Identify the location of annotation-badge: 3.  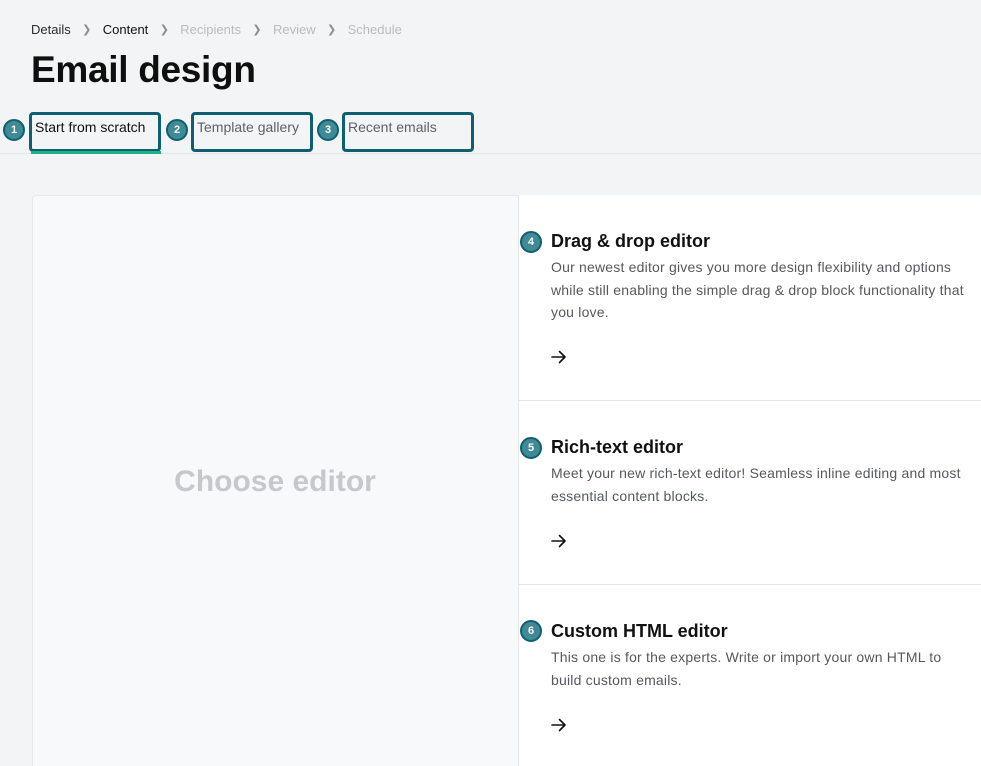
(328, 130).